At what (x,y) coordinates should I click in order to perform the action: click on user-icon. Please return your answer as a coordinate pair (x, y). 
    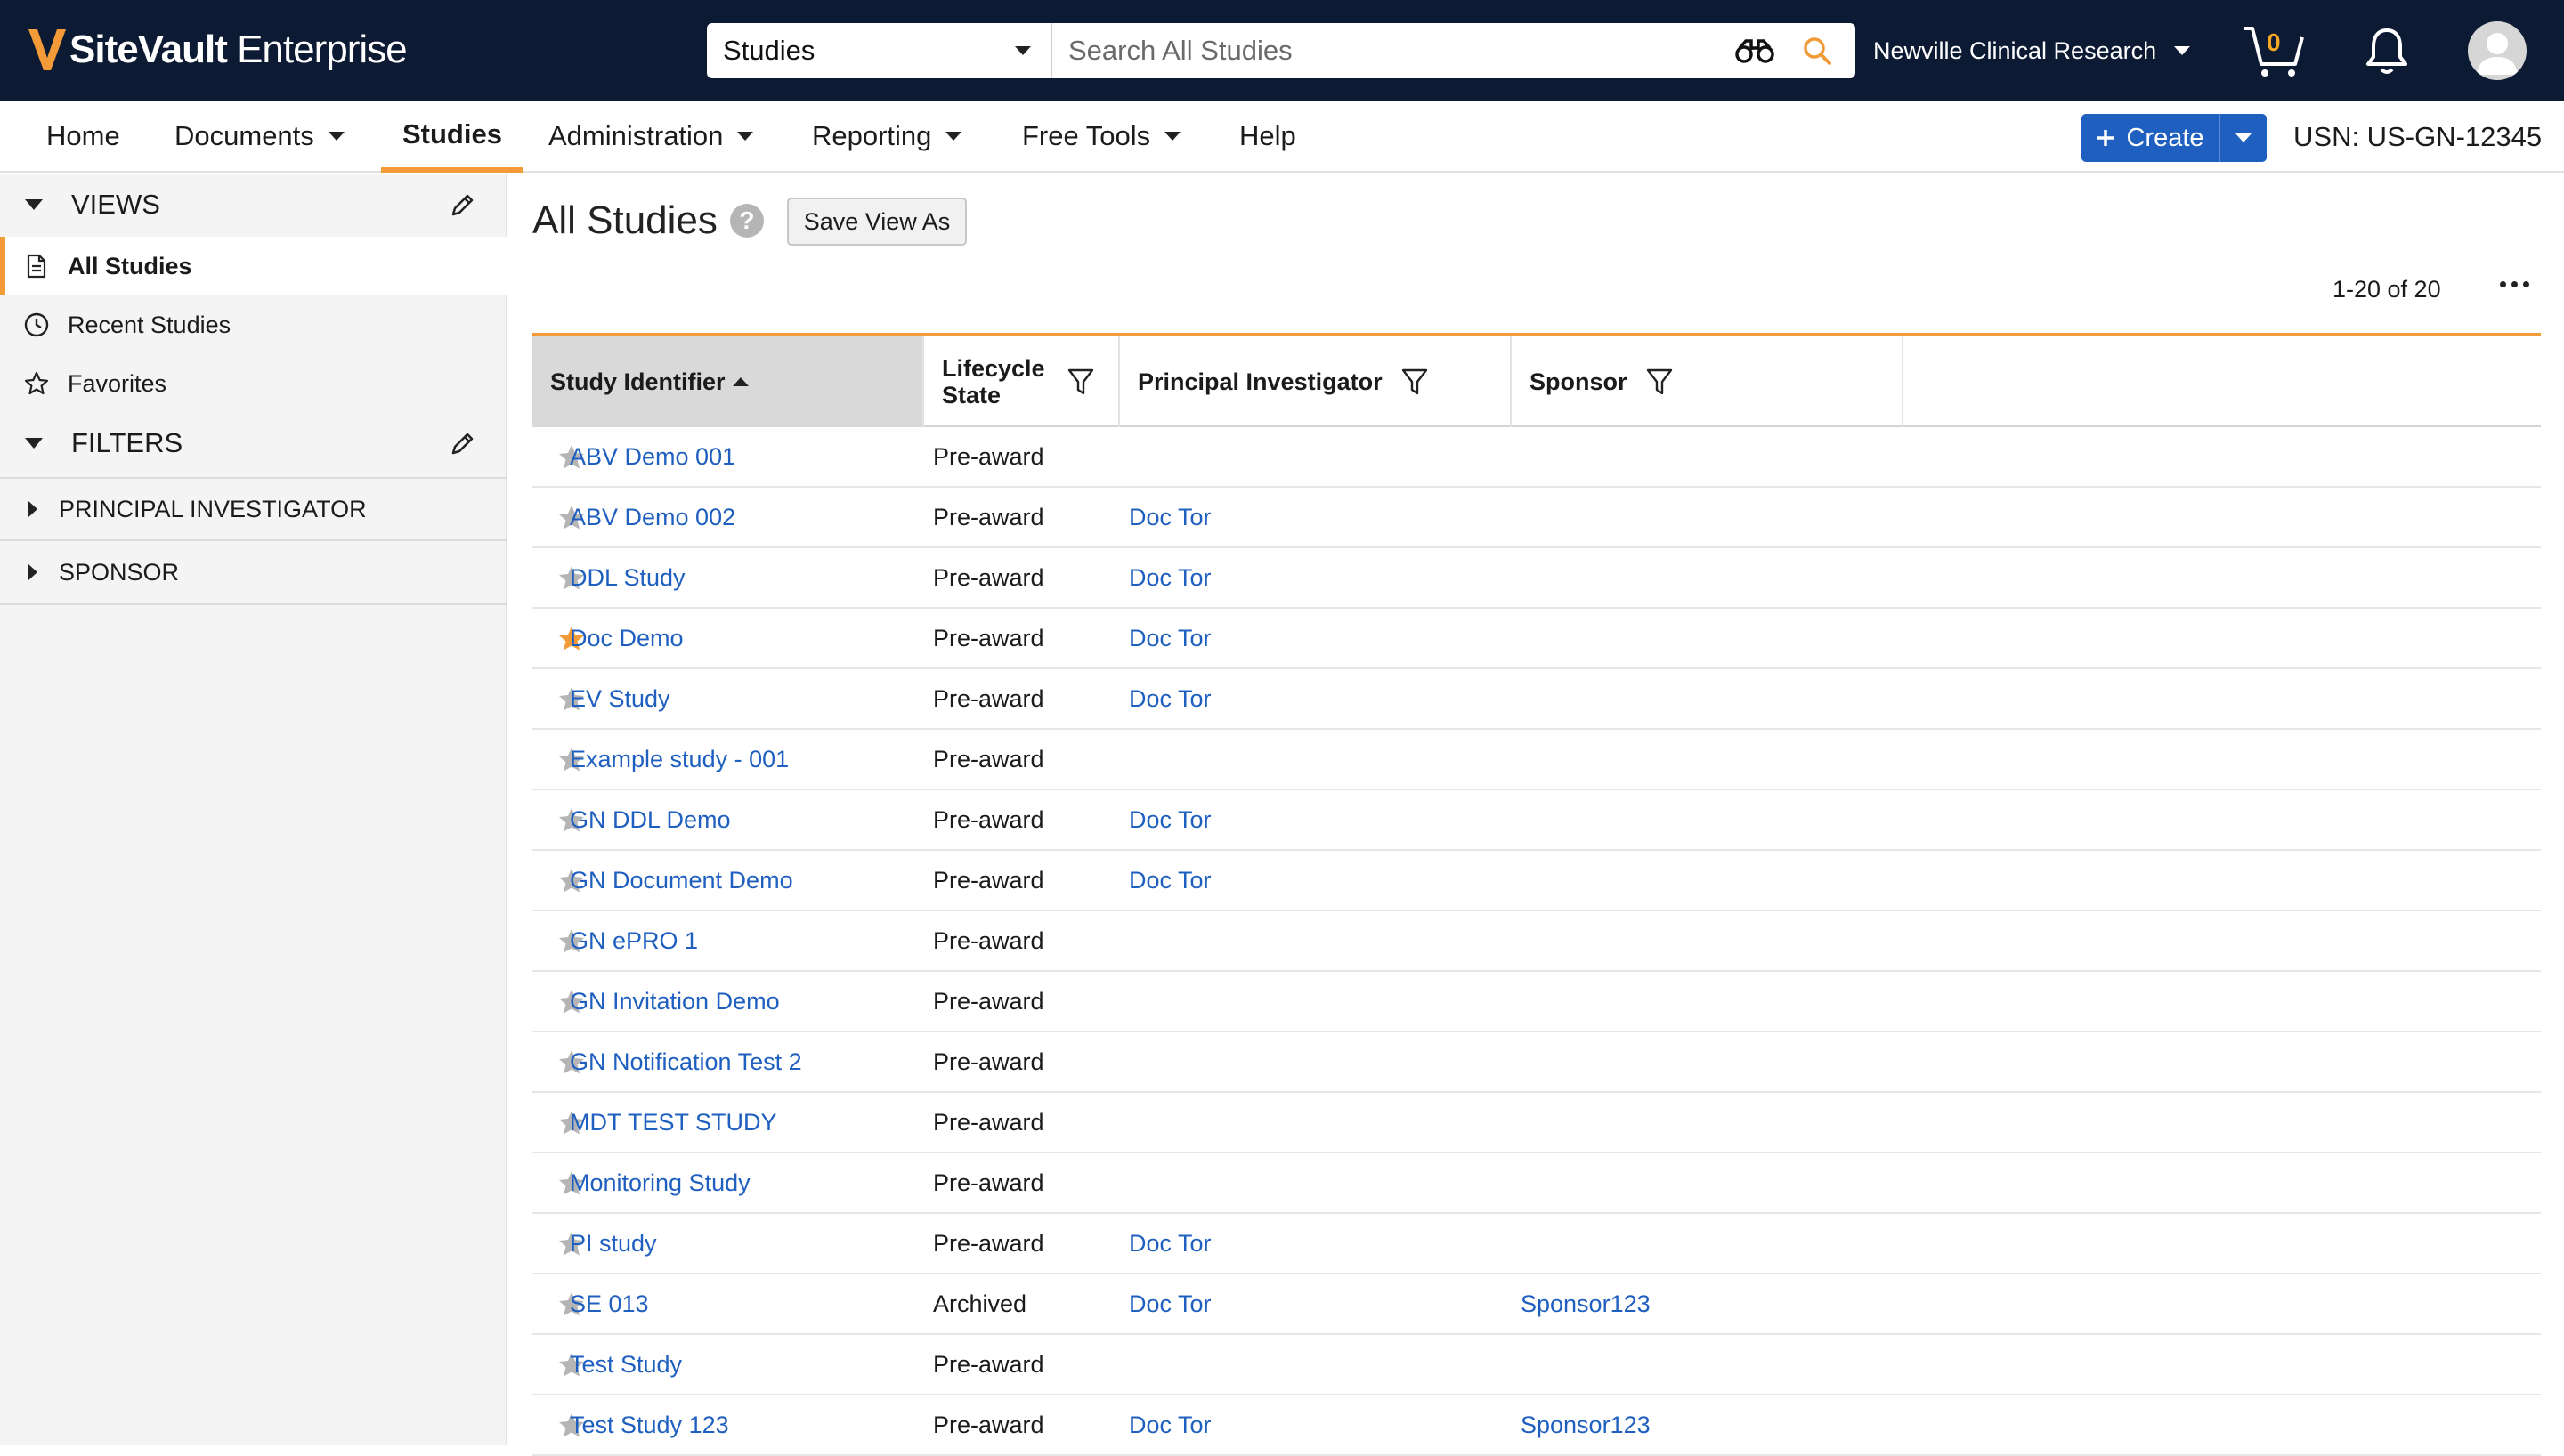
    Looking at the image, I should click on (2497, 54).